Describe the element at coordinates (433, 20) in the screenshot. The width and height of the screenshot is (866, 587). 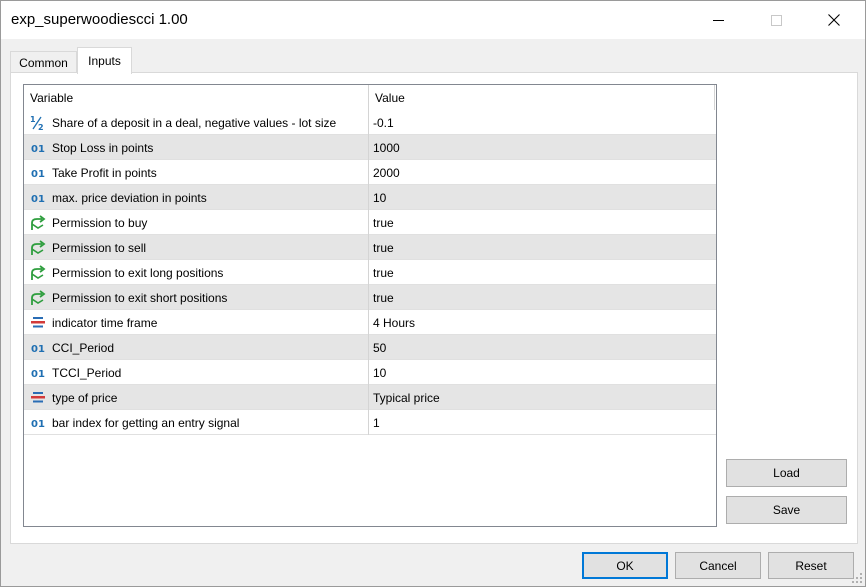
I see `title-bar: exp_superwoodiescci 1.00` at that location.